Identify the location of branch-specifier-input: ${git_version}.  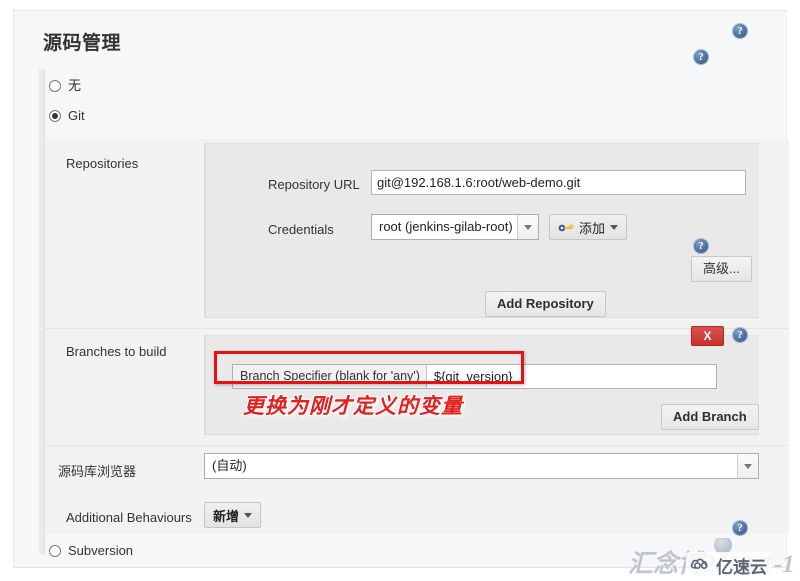
(571, 376).